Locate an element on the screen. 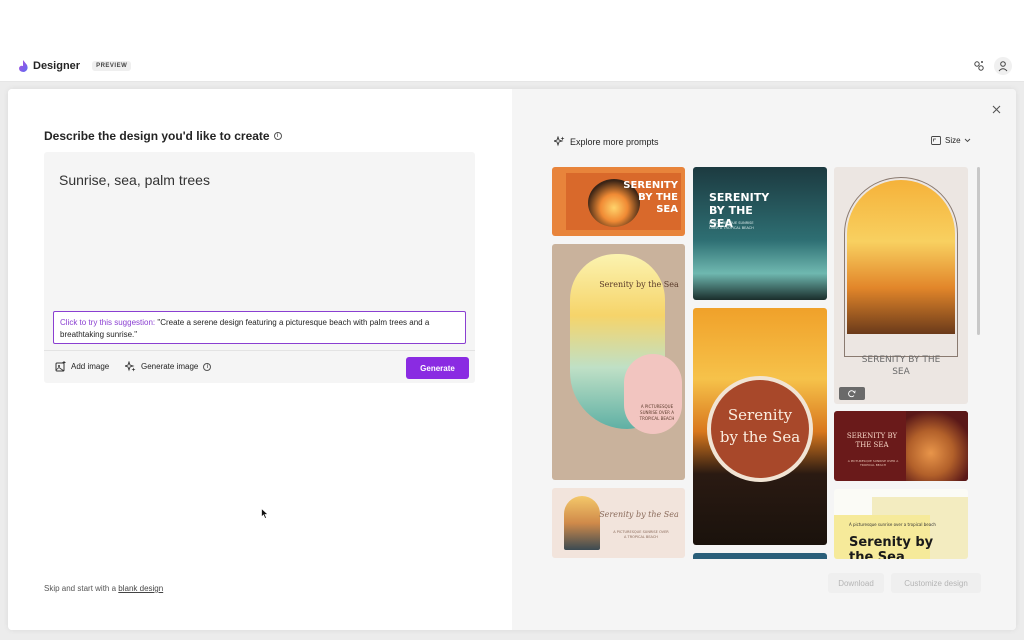 This screenshot has height=640, width=1024. generate-image-button: Generate image i is located at coordinates (168, 366).